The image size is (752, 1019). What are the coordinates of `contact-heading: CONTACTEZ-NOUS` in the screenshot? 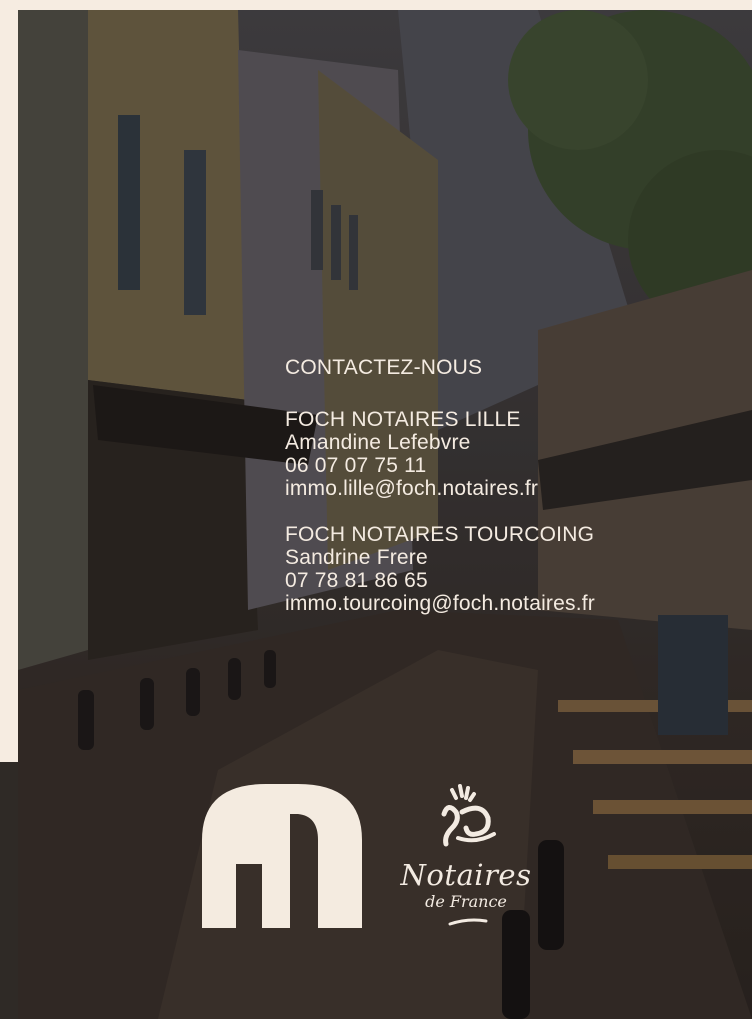 It's located at (384, 367).